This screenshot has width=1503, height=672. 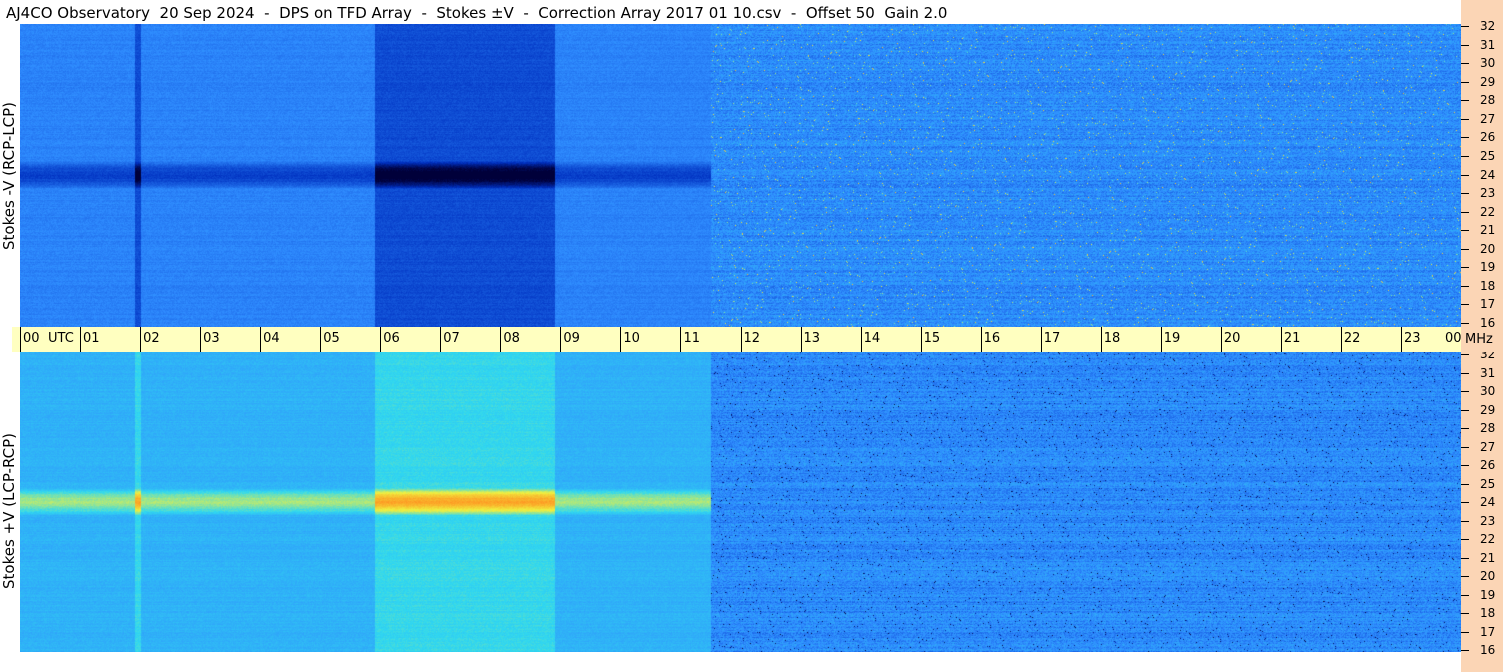 What do you see at coordinates (1488, 44) in the screenshot?
I see `mhz-tick-label: 31` at bounding box center [1488, 44].